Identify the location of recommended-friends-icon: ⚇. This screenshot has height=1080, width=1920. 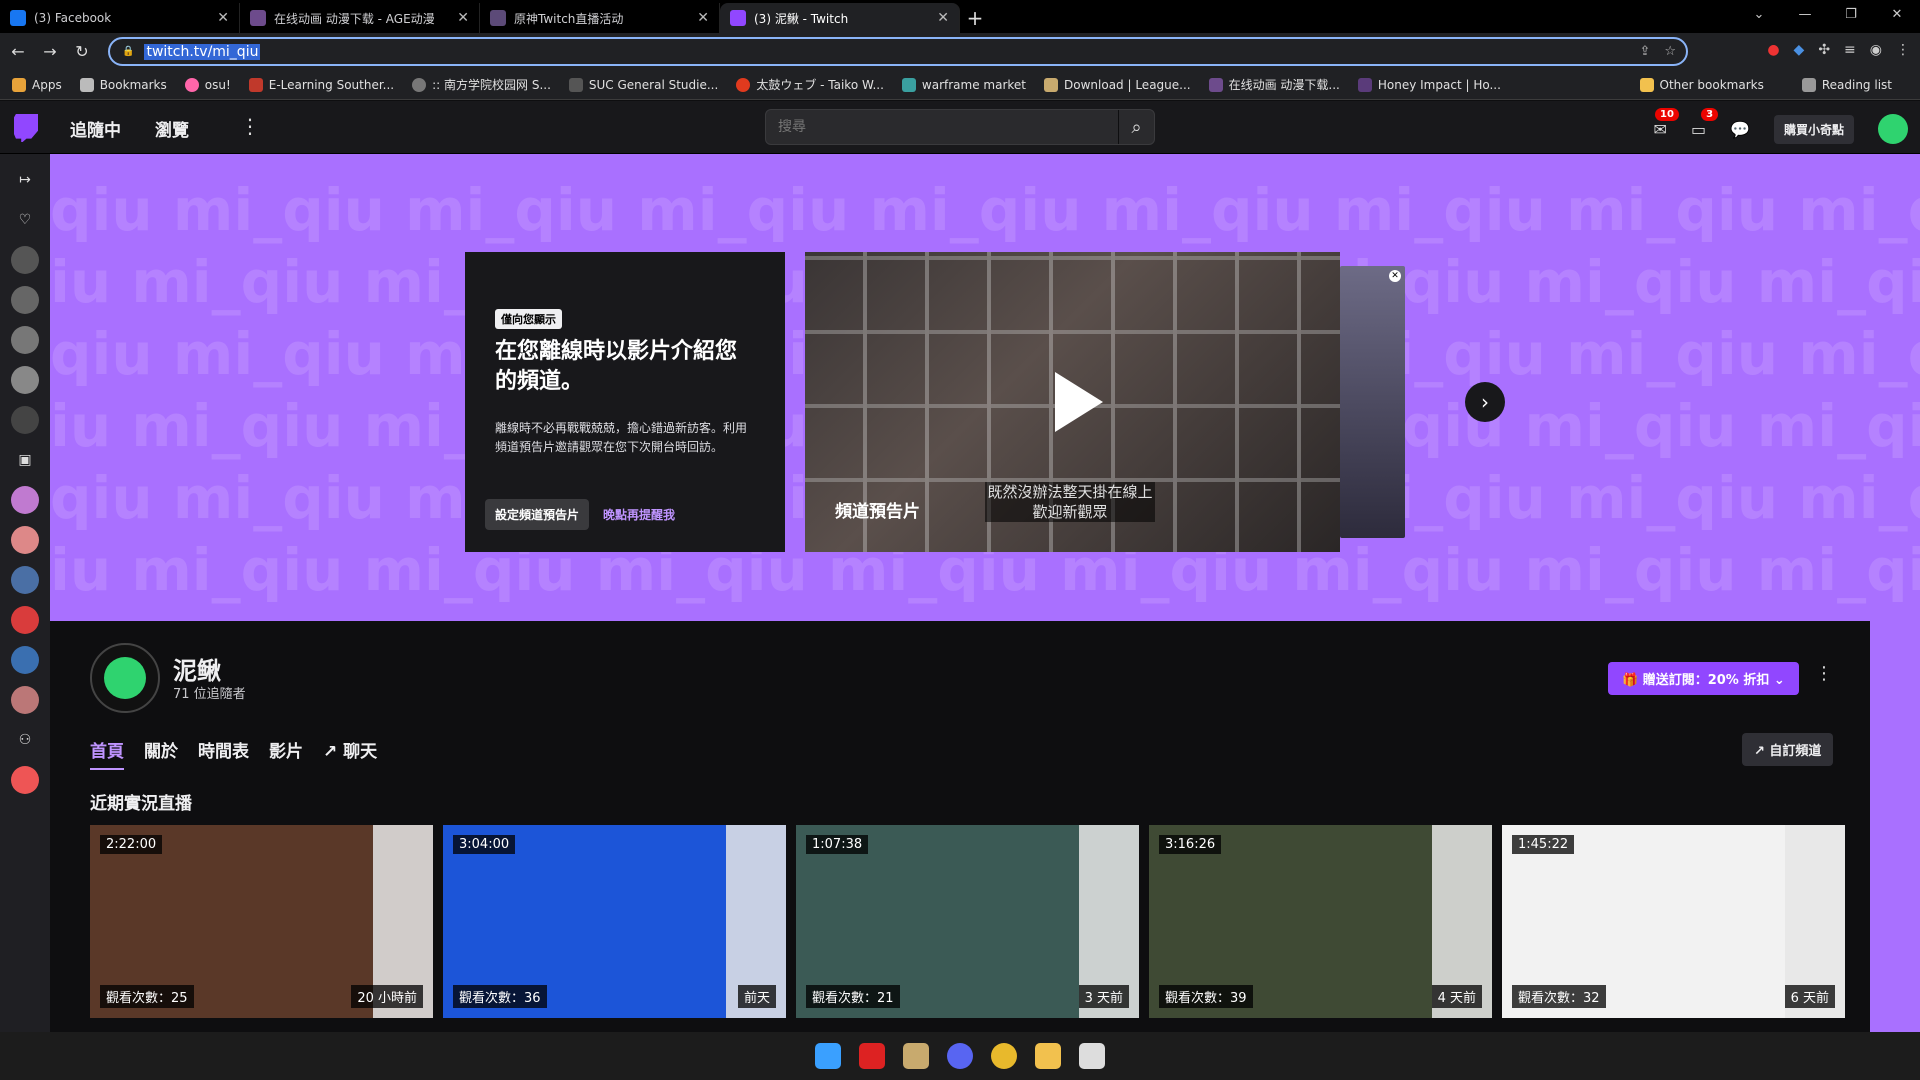
(25, 740).